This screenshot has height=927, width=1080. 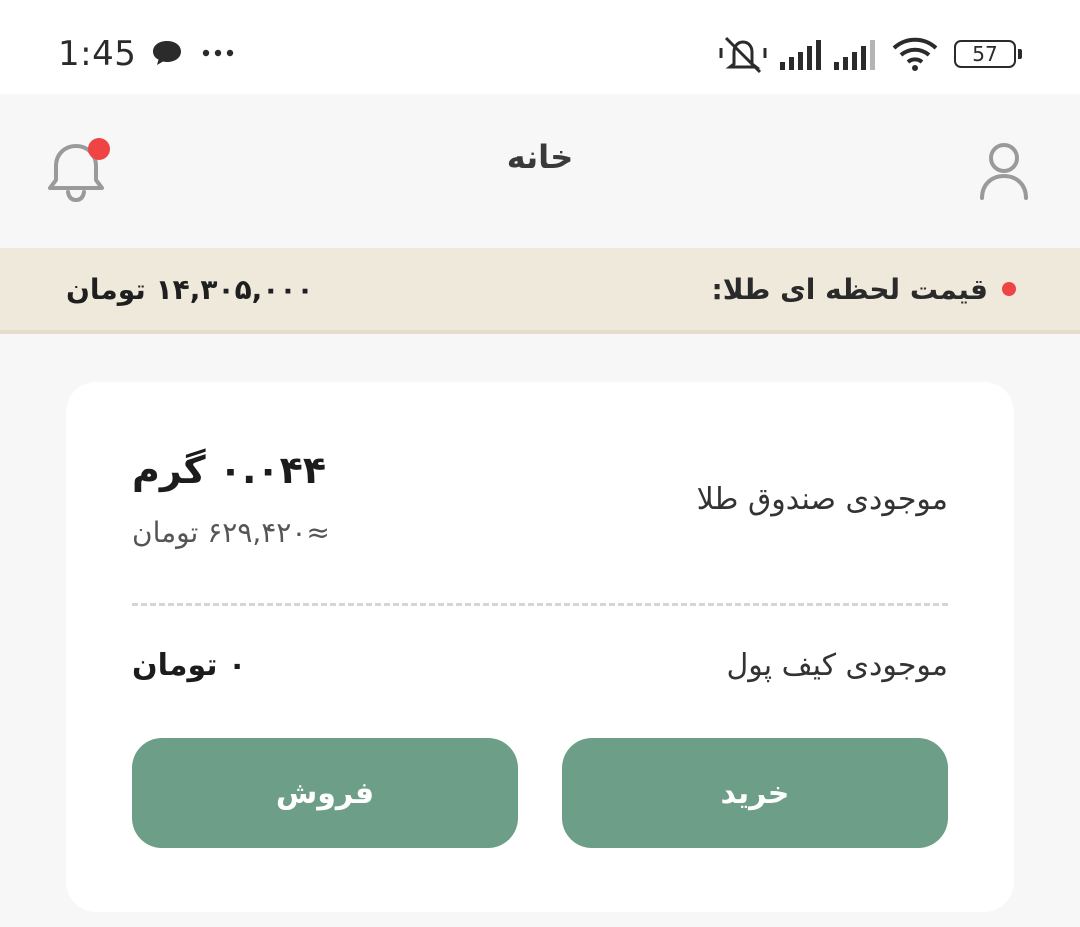 I want to click on gold-fund-amount: ۰.۰۴۴ گرم, so click(x=229, y=470).